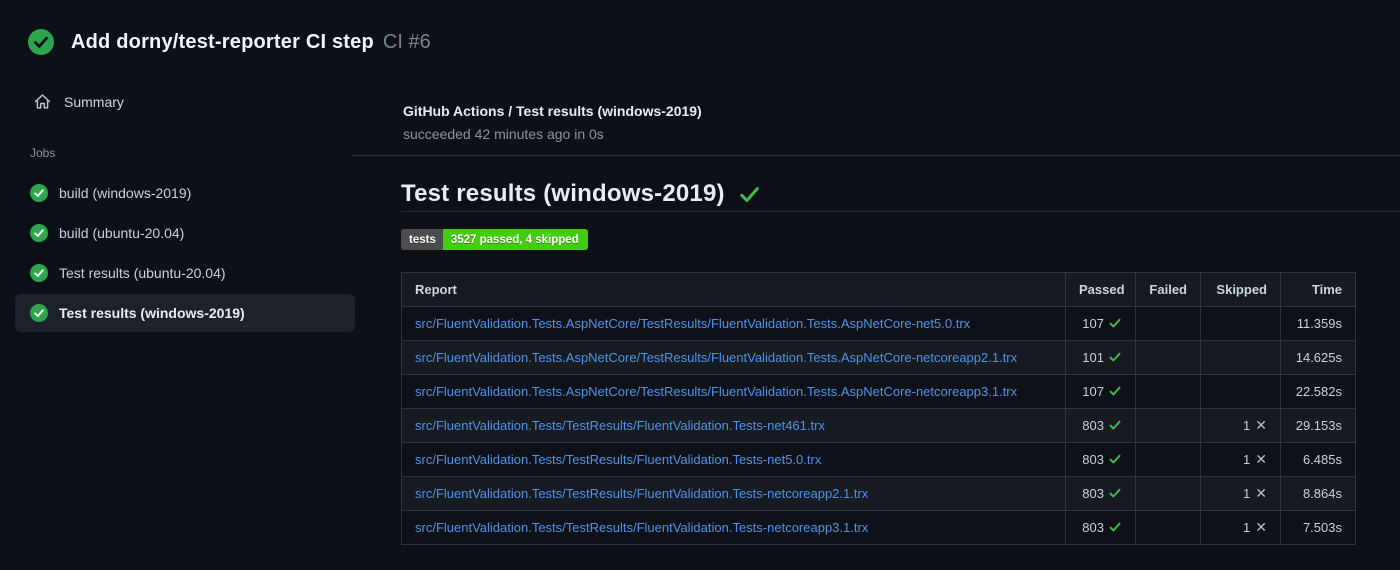 This screenshot has height=570, width=1400. What do you see at coordinates (1318, 425) in the screenshot?
I see `time-cell: 29.153s` at bounding box center [1318, 425].